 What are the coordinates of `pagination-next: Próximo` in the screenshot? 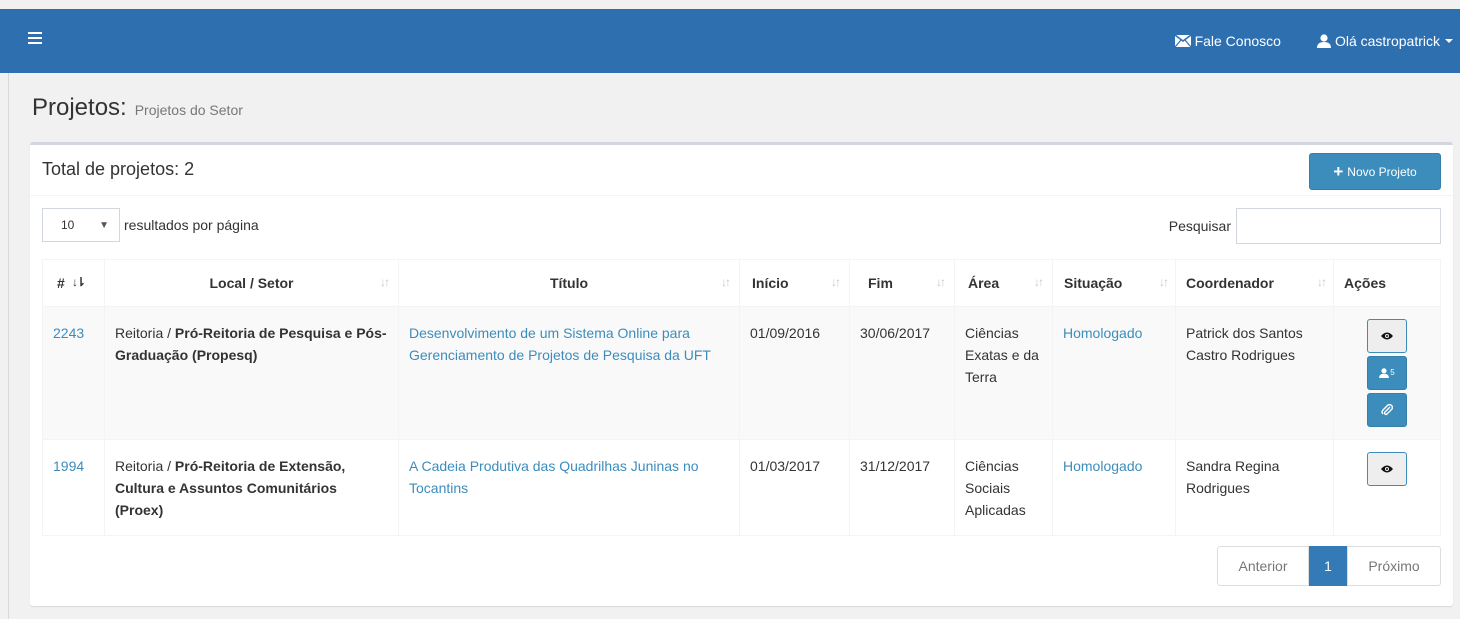 It's located at (1394, 566).